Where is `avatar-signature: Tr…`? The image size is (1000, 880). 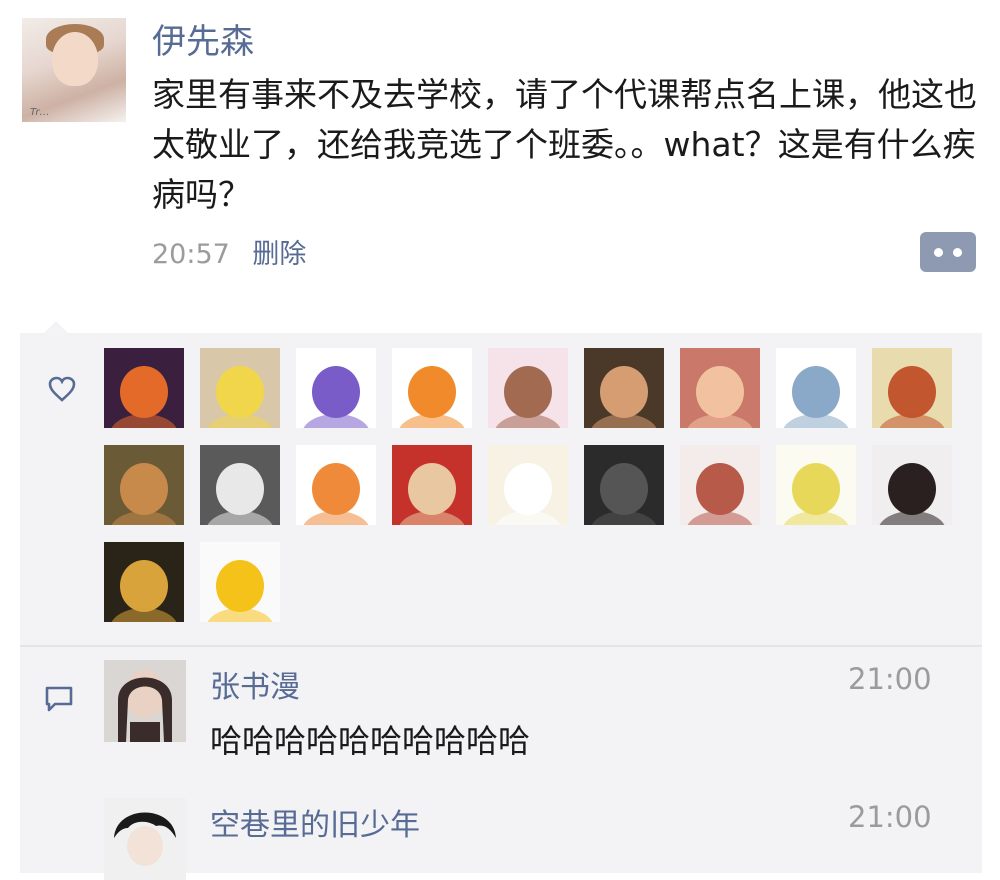
avatar-signature: Tr… is located at coordinates (40, 112).